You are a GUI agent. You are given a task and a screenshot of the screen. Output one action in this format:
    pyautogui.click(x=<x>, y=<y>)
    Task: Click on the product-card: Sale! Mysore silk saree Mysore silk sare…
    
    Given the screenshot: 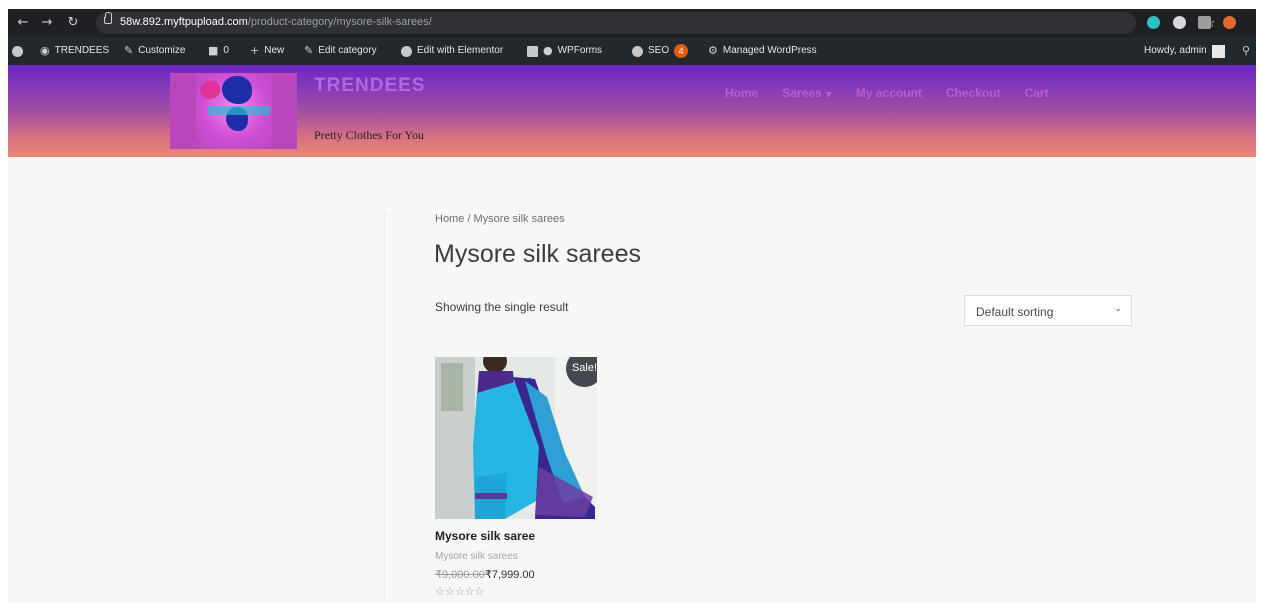 What is the action you would take?
    pyautogui.click(x=520, y=477)
    